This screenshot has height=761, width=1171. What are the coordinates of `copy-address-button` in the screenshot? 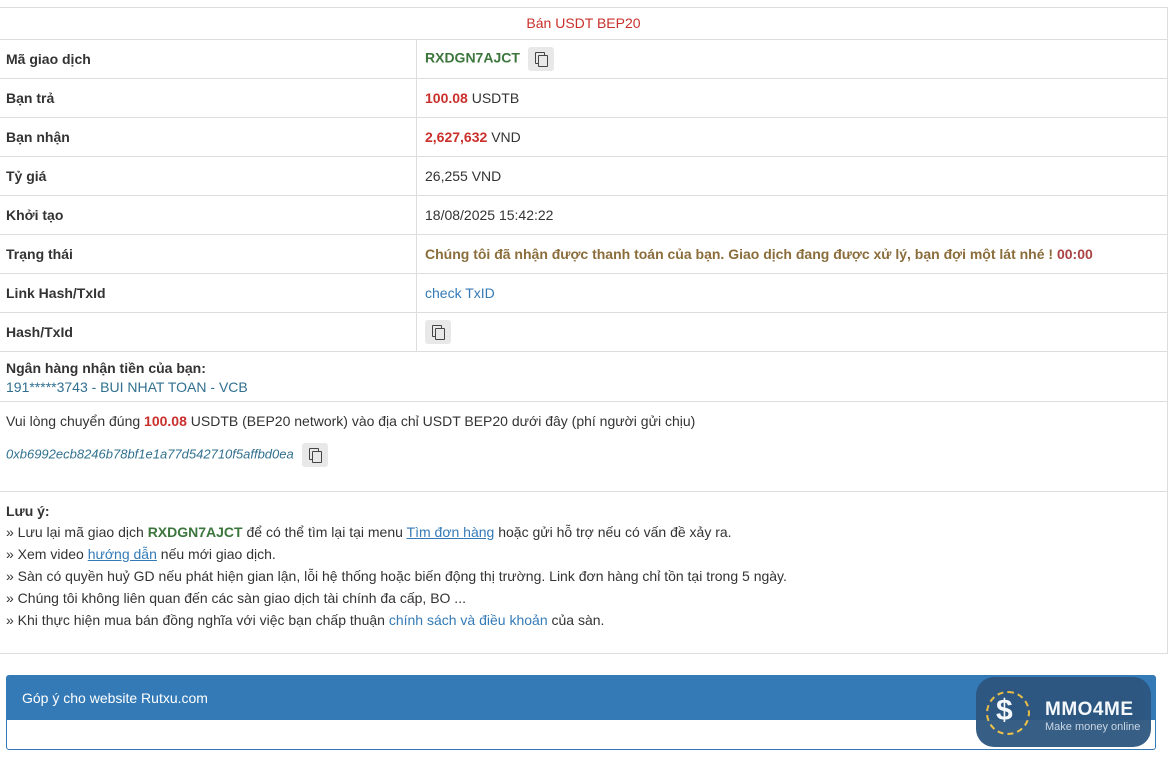 It's located at (314, 455).